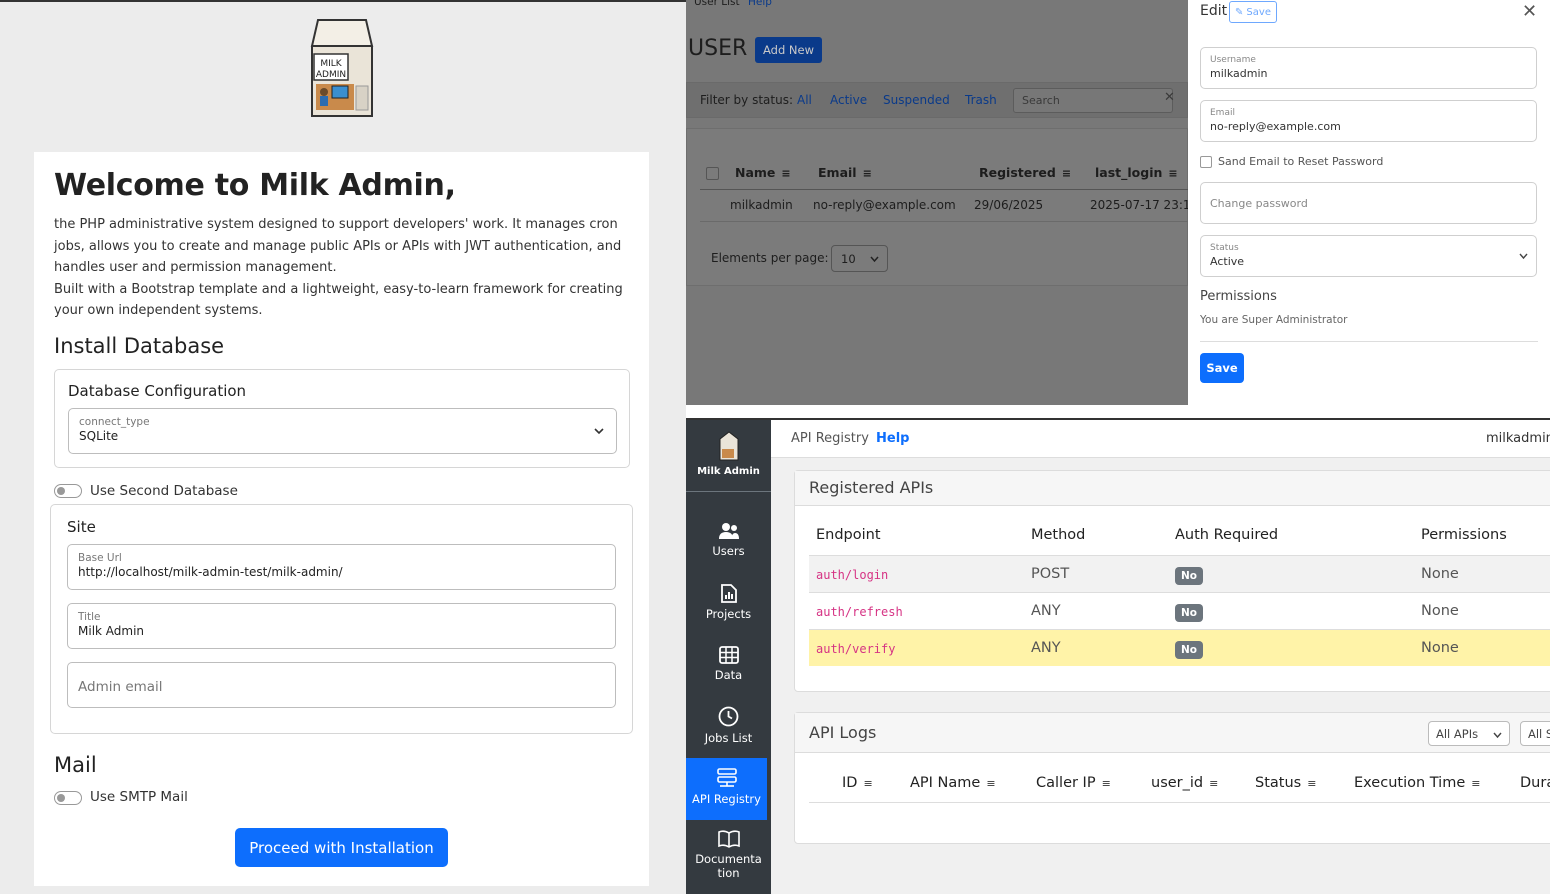 The height and width of the screenshot is (894, 1550). I want to click on search-clear-icon: ✕, so click(1169, 97).